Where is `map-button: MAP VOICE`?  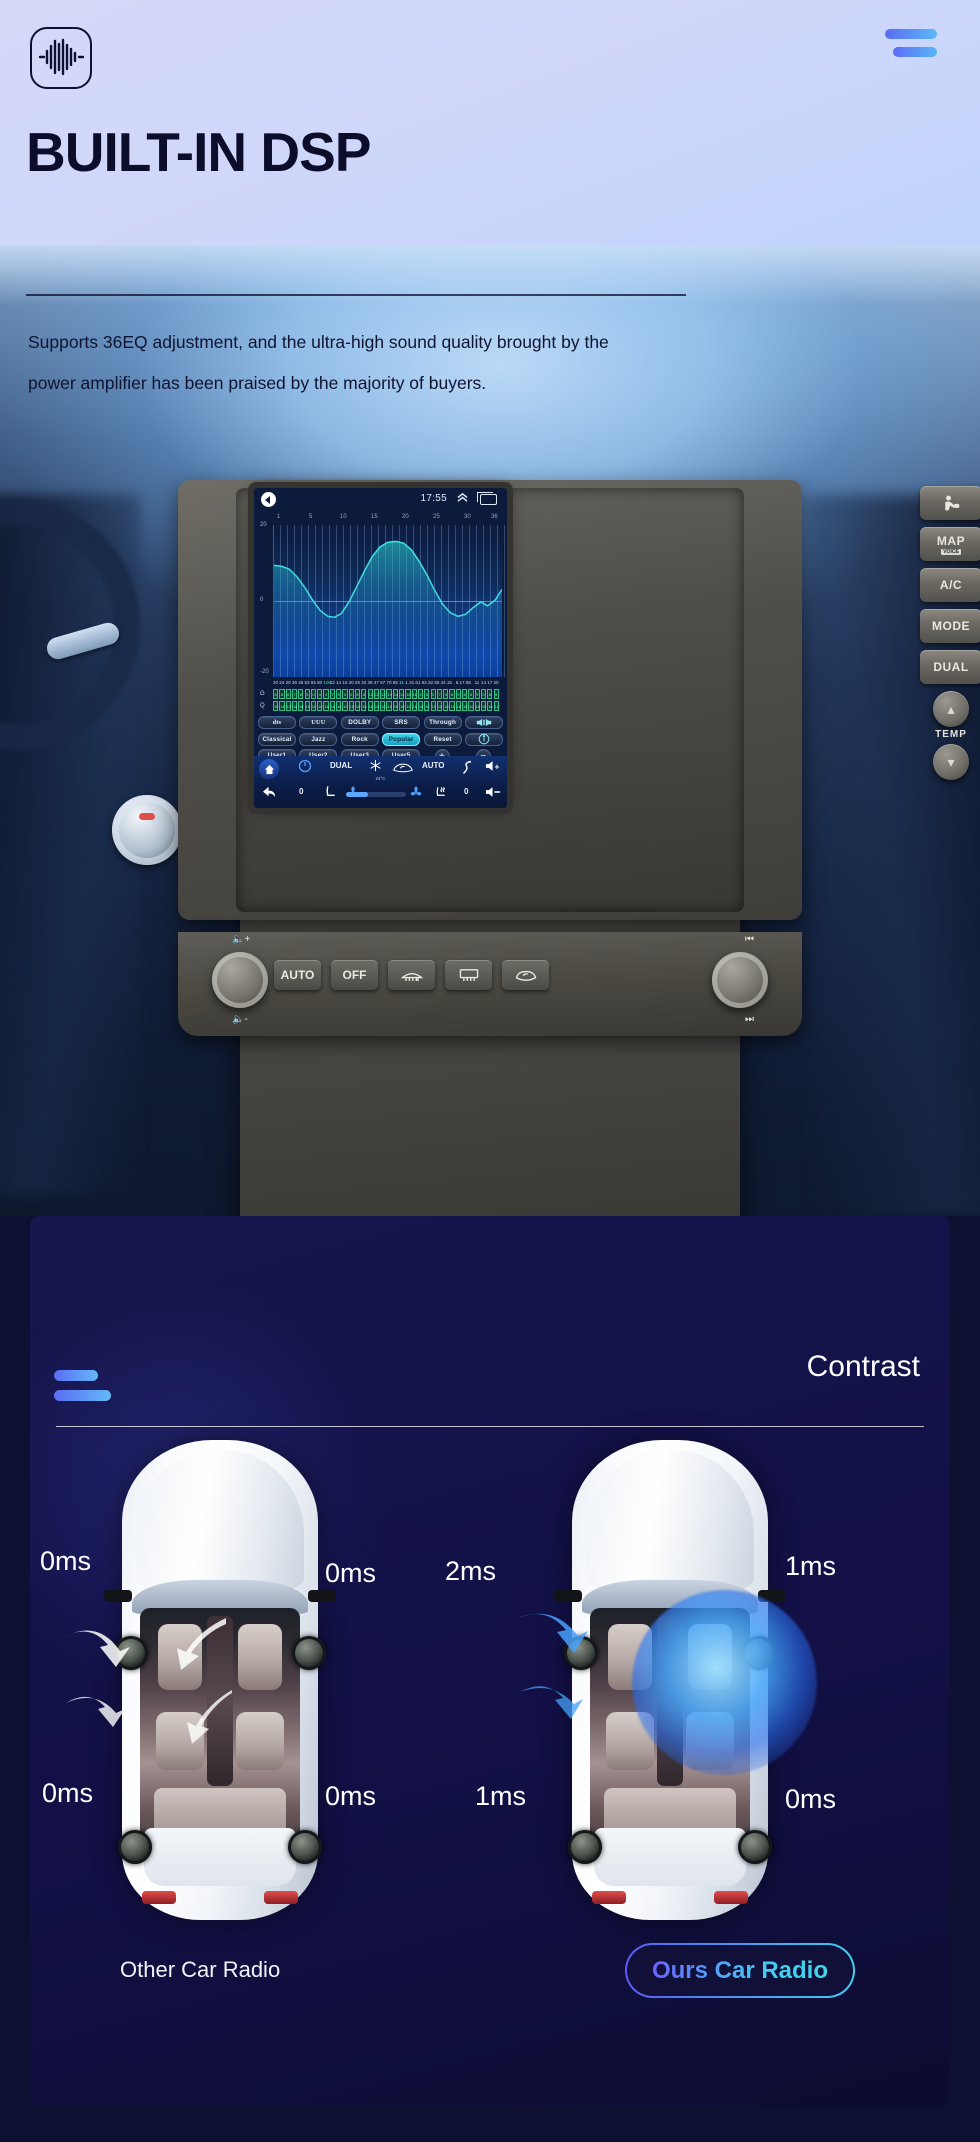 map-button: MAP VOICE is located at coordinates (950, 544).